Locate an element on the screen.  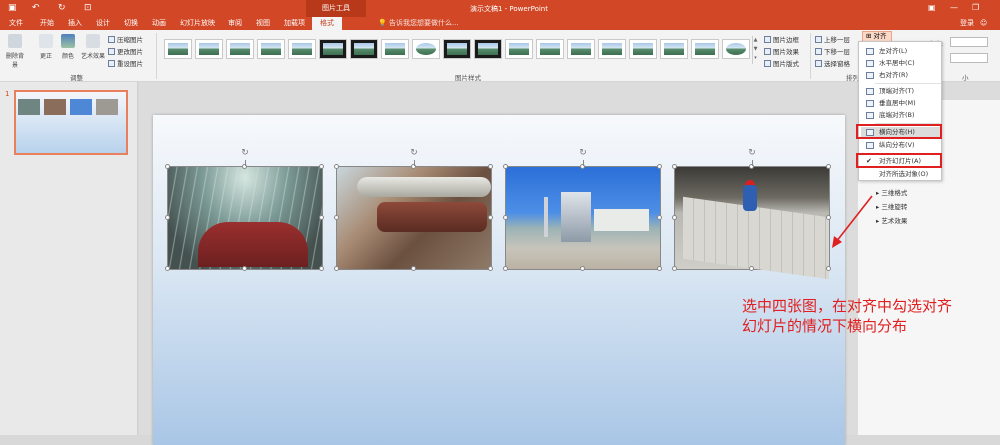
change-picture-button: 更改图片 is located at coordinates (125, 51).